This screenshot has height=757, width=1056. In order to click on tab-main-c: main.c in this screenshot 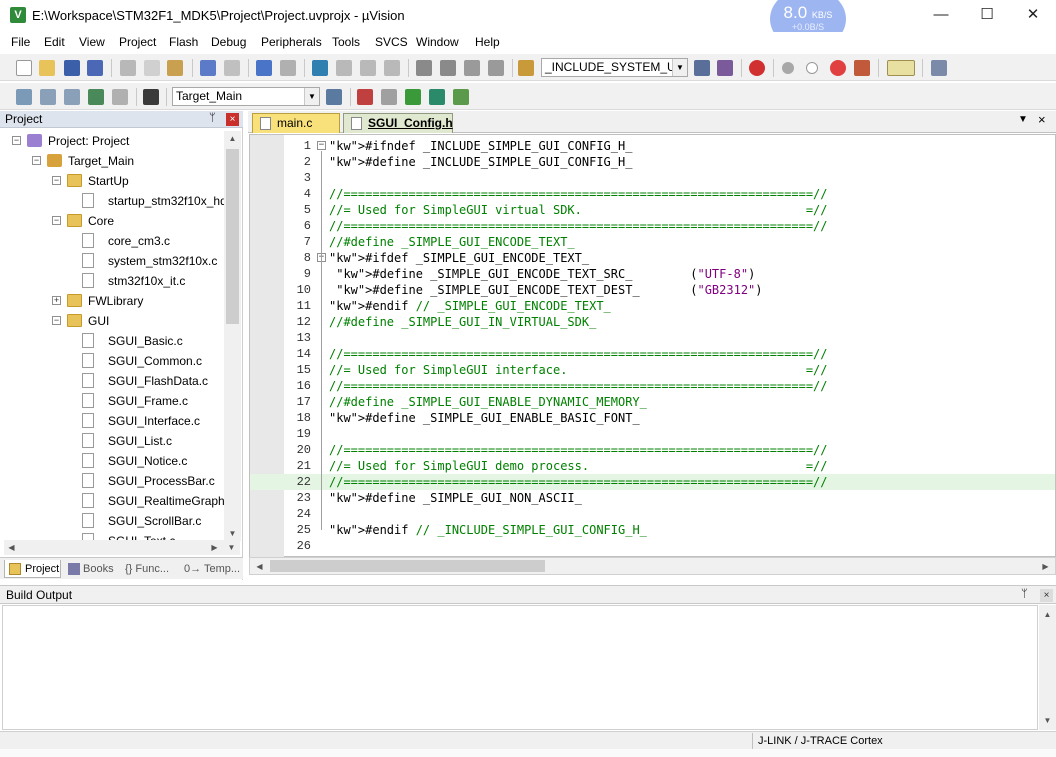, I will do `click(296, 123)`.